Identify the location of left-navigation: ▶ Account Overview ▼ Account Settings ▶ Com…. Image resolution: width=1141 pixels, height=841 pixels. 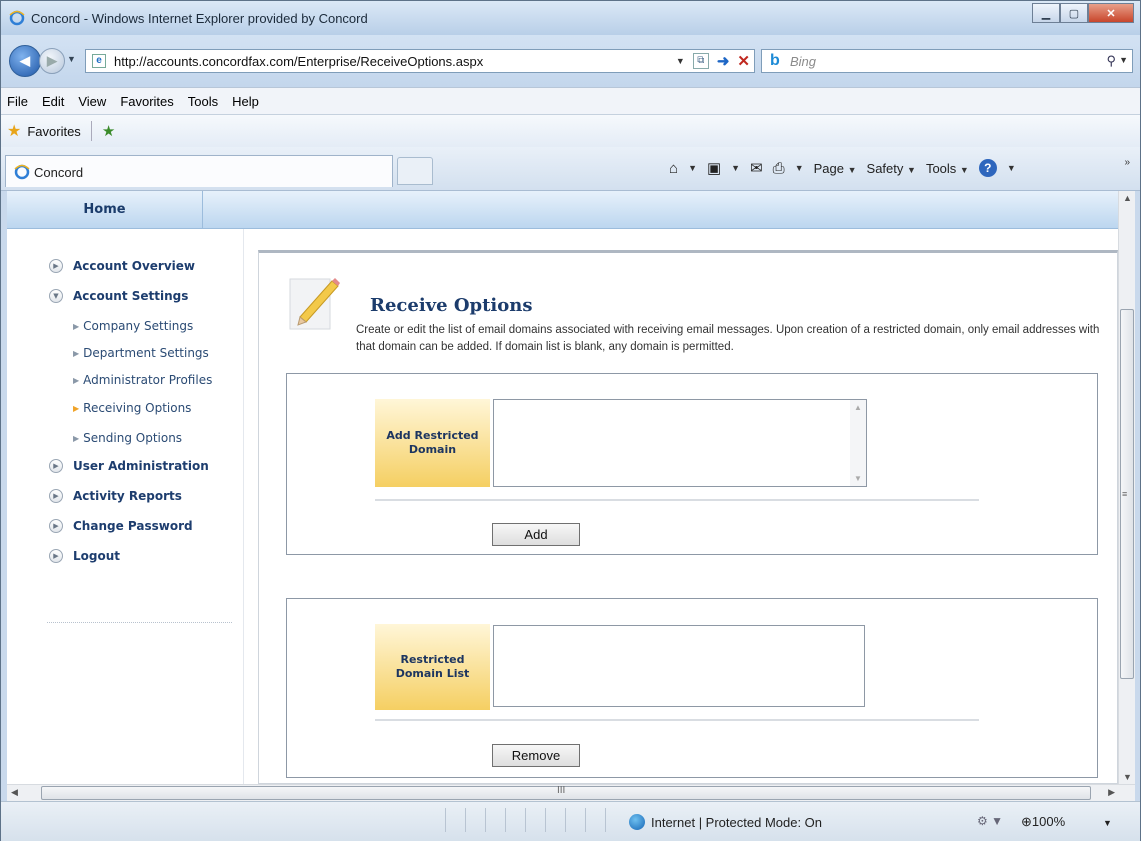
(125, 506).